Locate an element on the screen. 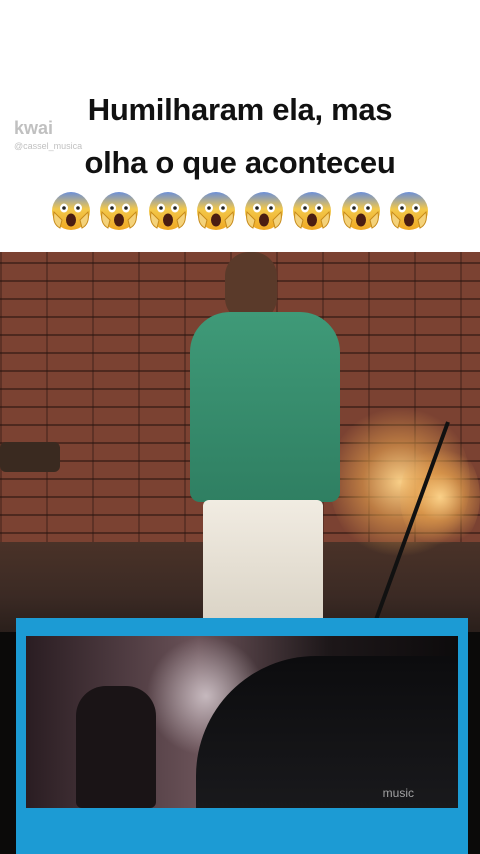  watermark-username: @cassel_musica is located at coordinates (48, 146).